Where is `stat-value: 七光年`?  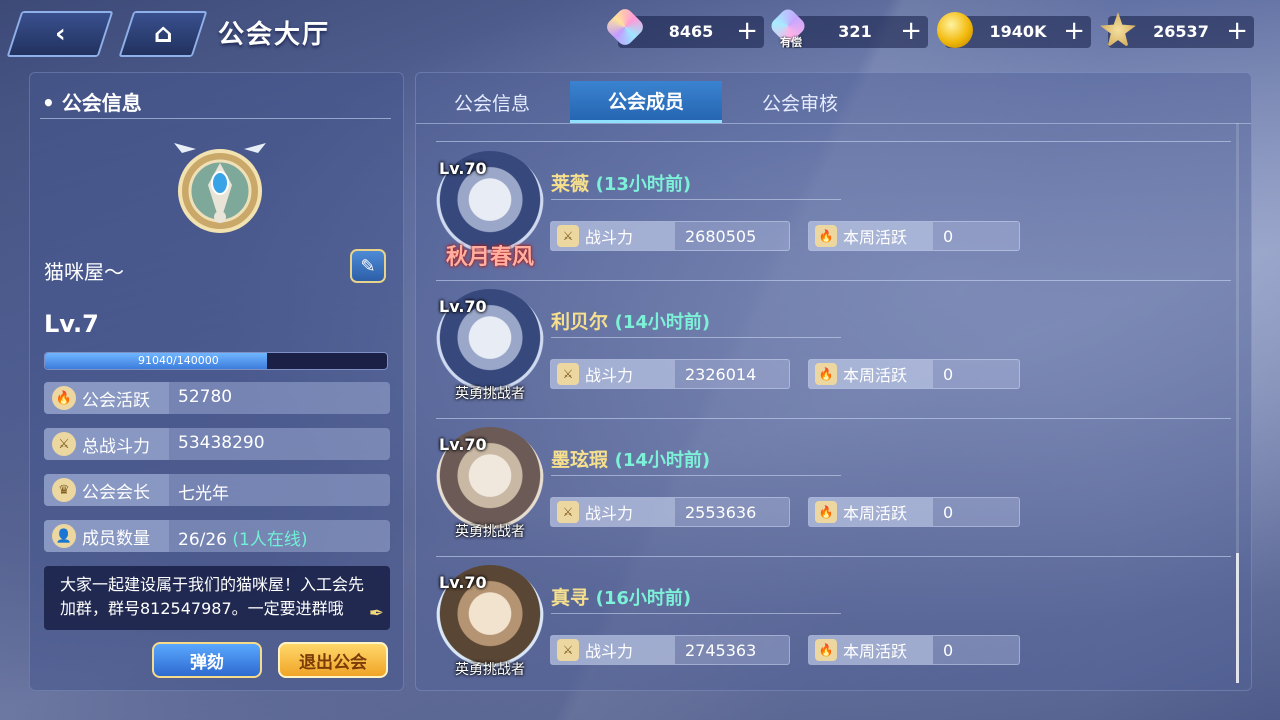
stat-value: 七光年 is located at coordinates (203, 494).